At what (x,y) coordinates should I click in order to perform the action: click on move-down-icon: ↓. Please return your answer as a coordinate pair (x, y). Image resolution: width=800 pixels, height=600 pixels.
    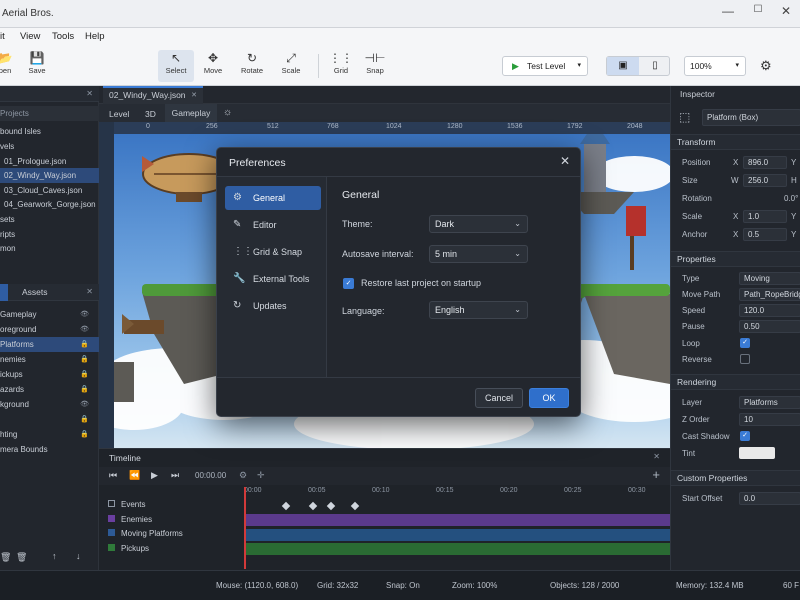
    Looking at the image, I should click on (78, 556).